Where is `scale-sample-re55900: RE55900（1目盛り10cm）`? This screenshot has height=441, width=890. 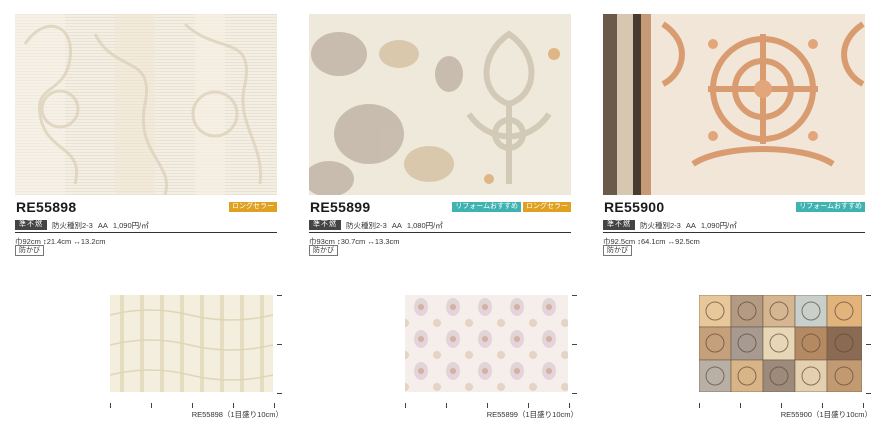 scale-sample-re55900: RE55900（1目盛り10cm） is located at coordinates (786, 355).